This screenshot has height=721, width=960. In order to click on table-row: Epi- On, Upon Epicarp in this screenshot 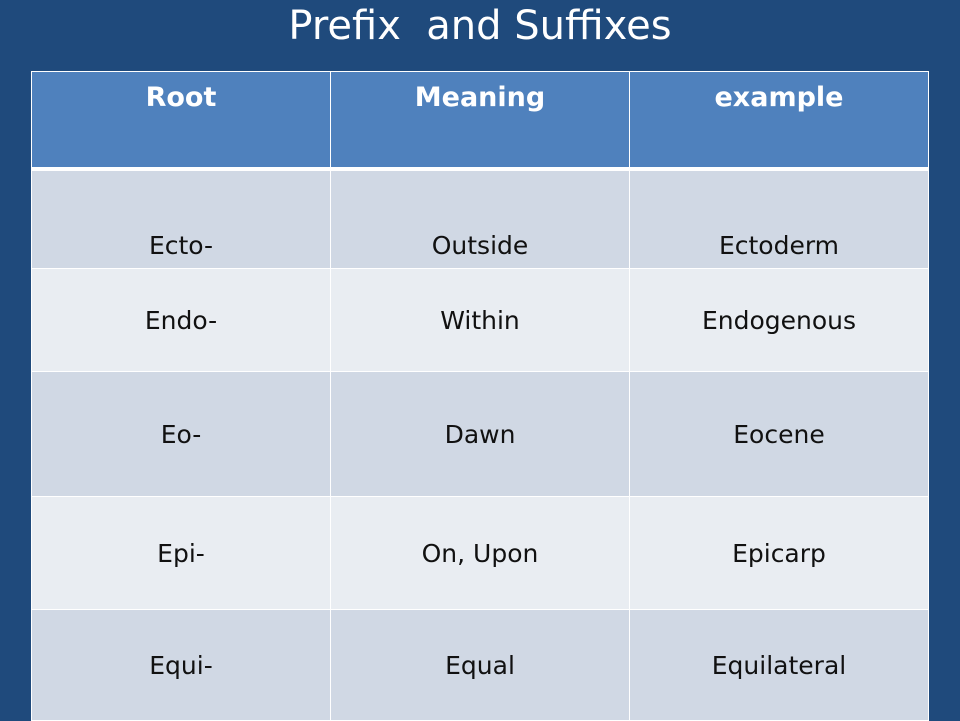, I will do `click(480, 553)`.